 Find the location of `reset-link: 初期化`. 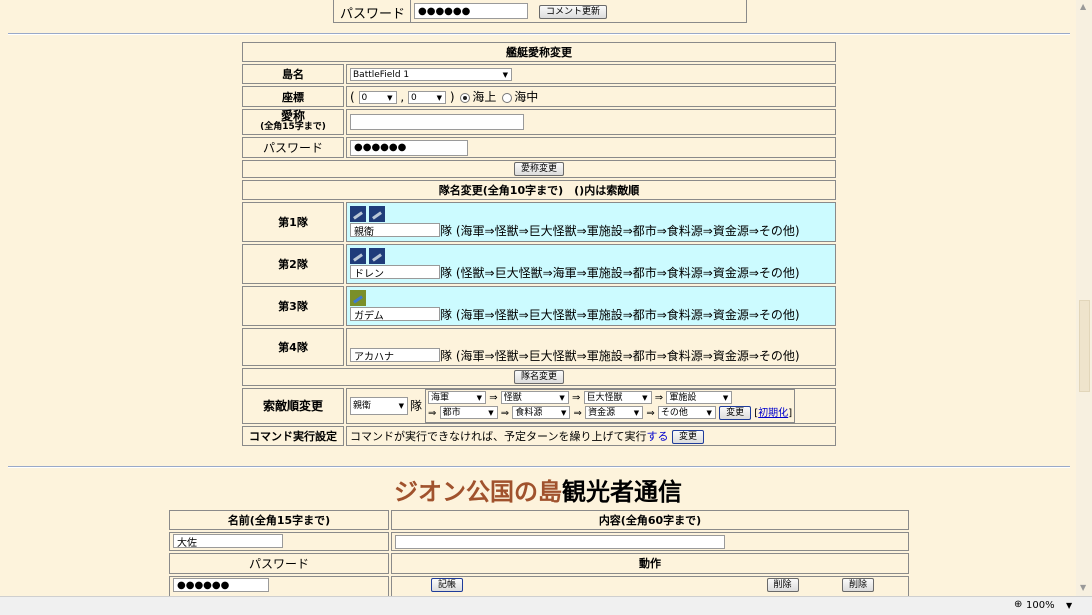

reset-link: 初期化 is located at coordinates (773, 413).